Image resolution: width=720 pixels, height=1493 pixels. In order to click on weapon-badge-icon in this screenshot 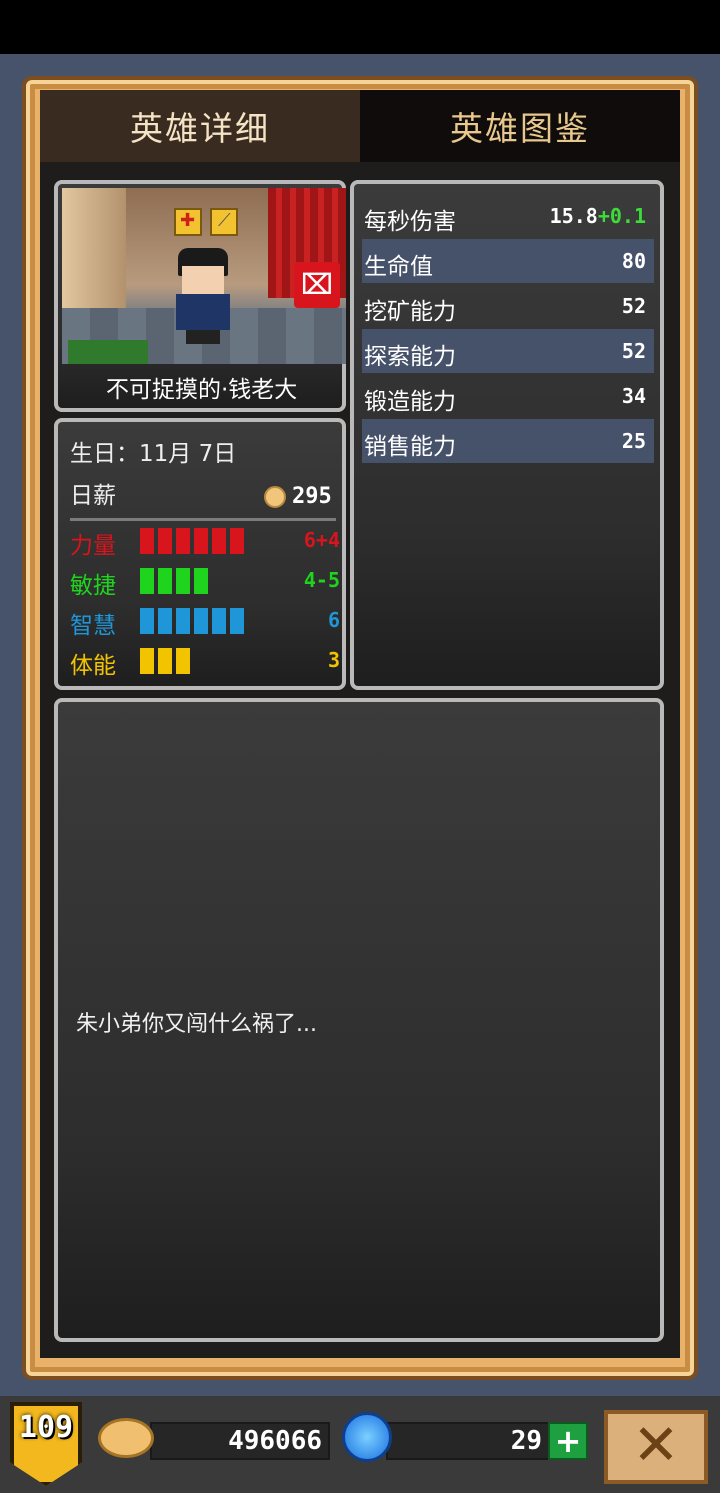, I will do `click(224, 222)`.